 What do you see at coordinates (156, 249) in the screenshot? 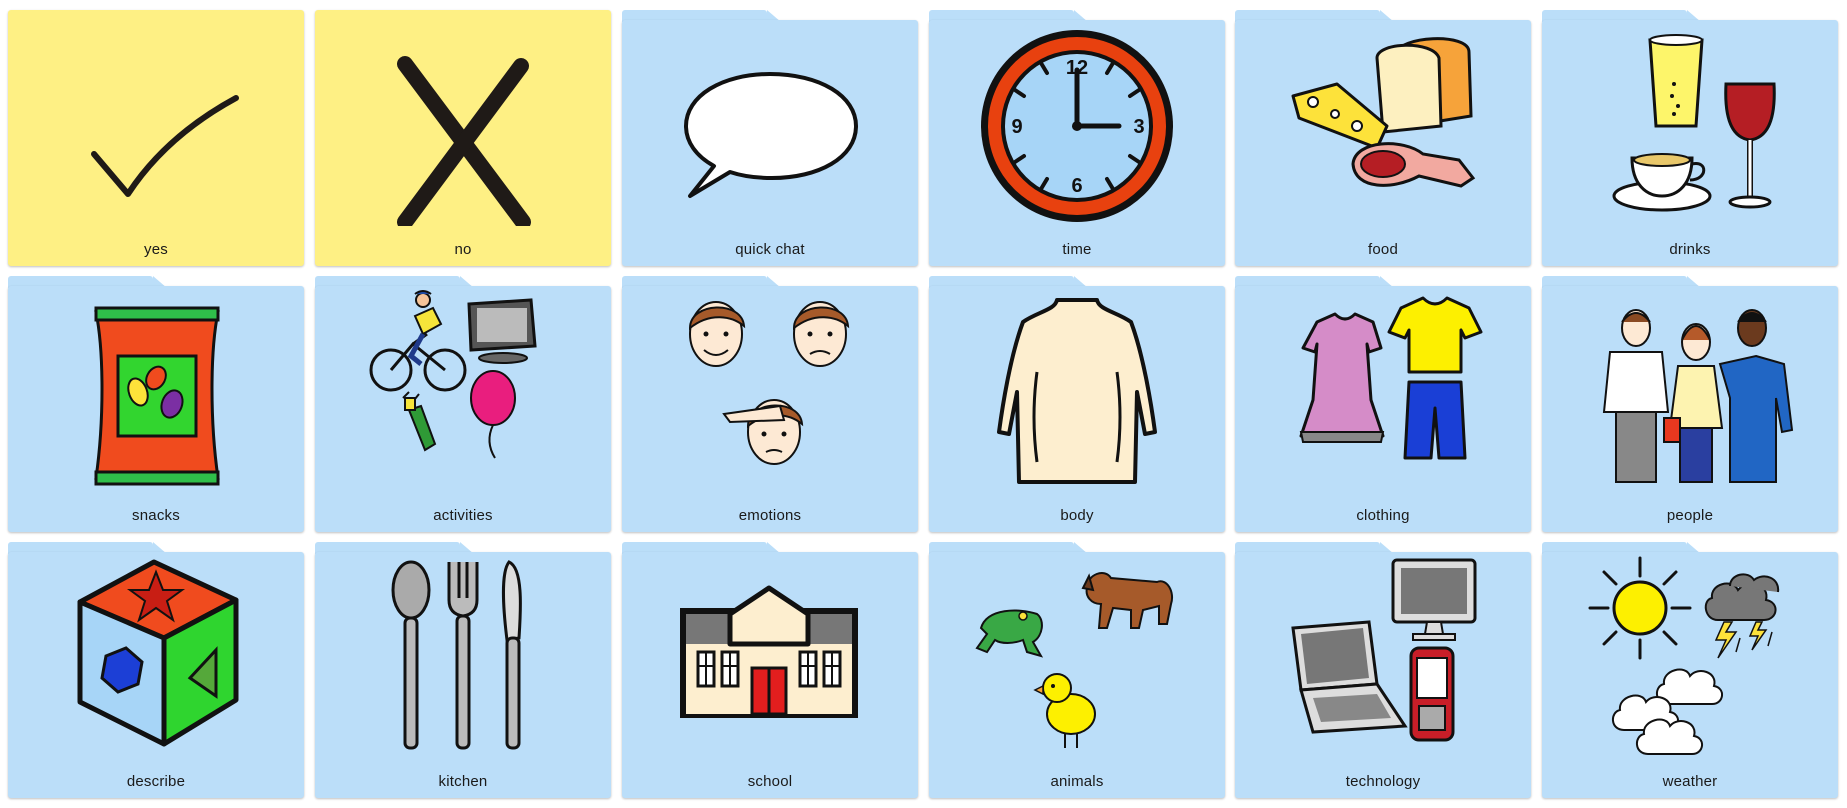
I see `tile-label: yes` at bounding box center [156, 249].